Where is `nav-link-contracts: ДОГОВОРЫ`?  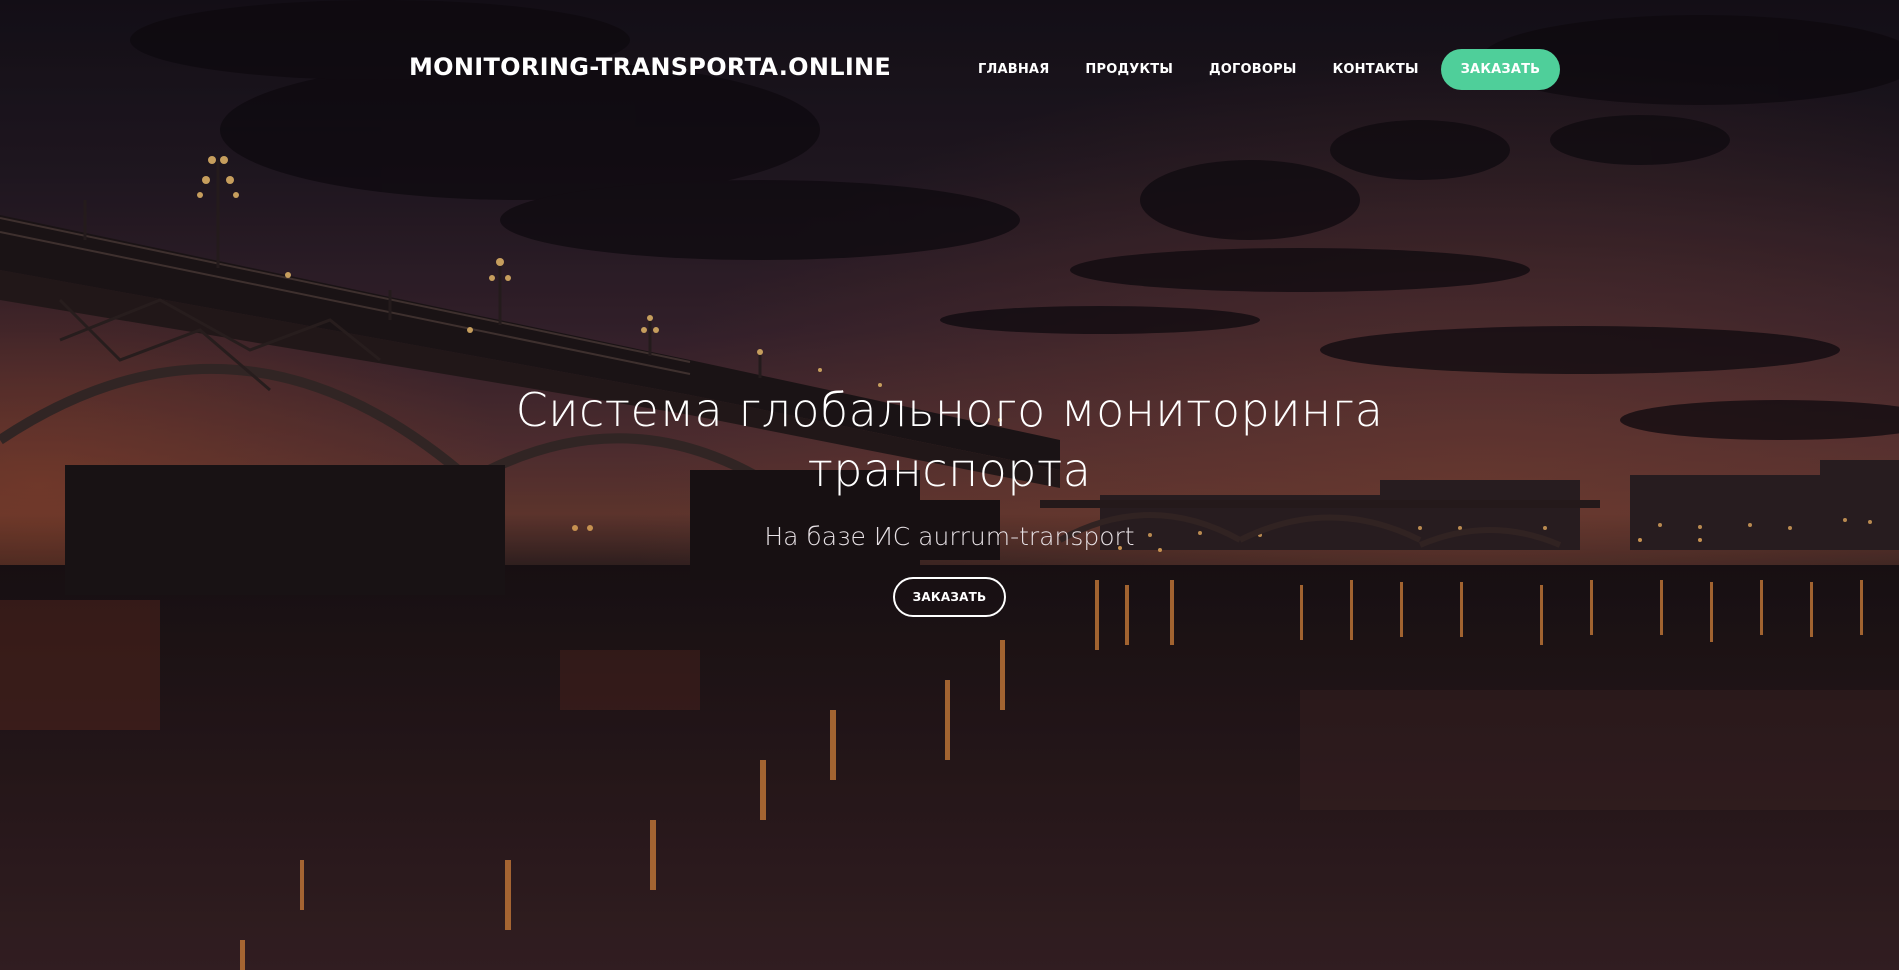
nav-link-contracts: ДОГОВОРЫ is located at coordinates (1253, 69).